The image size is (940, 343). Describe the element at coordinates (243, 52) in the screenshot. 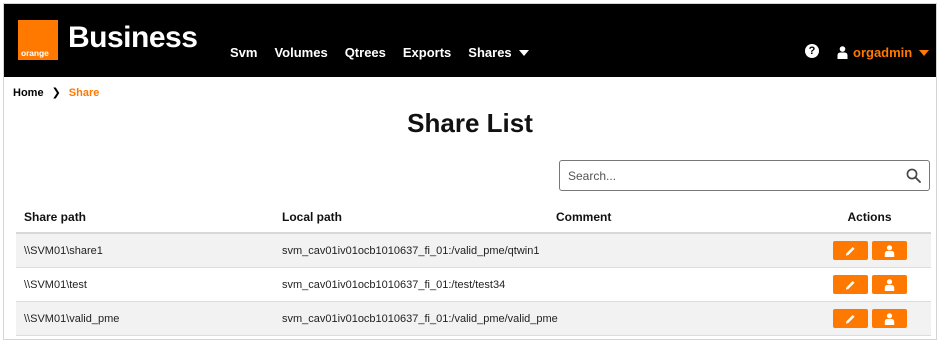

I see `nav-item-svm: Svm` at that location.